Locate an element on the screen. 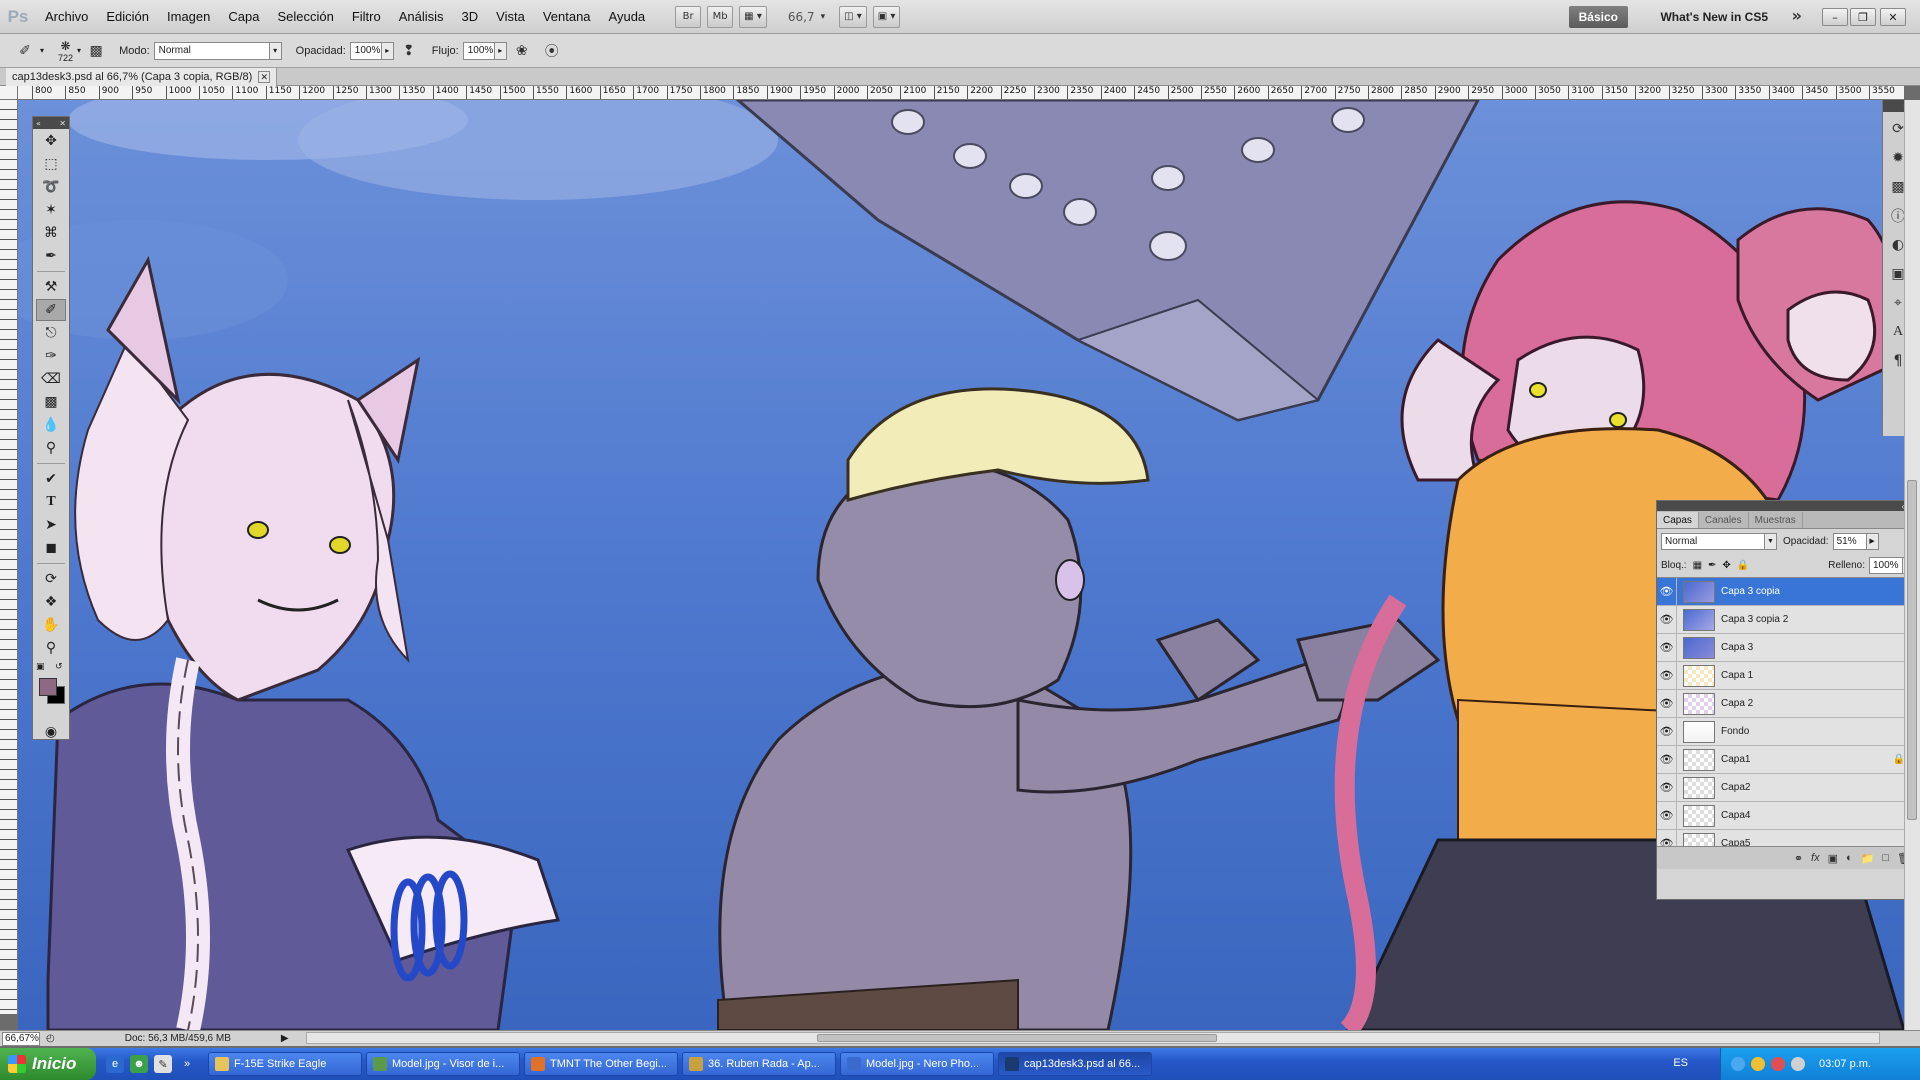 Image resolution: width=1920 pixels, height=1080 pixels. layer-row: 👁 Fondo is located at coordinates (1788, 731).